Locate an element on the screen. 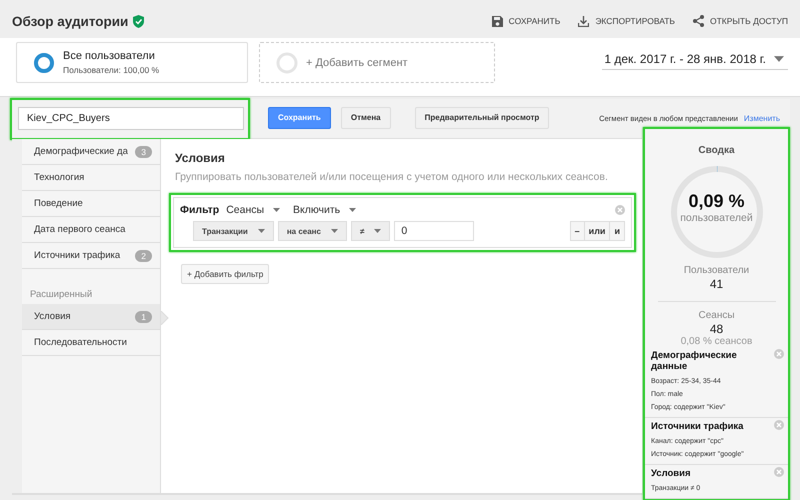 The width and height of the screenshot is (800, 500). metric-value: 41 is located at coordinates (717, 284).